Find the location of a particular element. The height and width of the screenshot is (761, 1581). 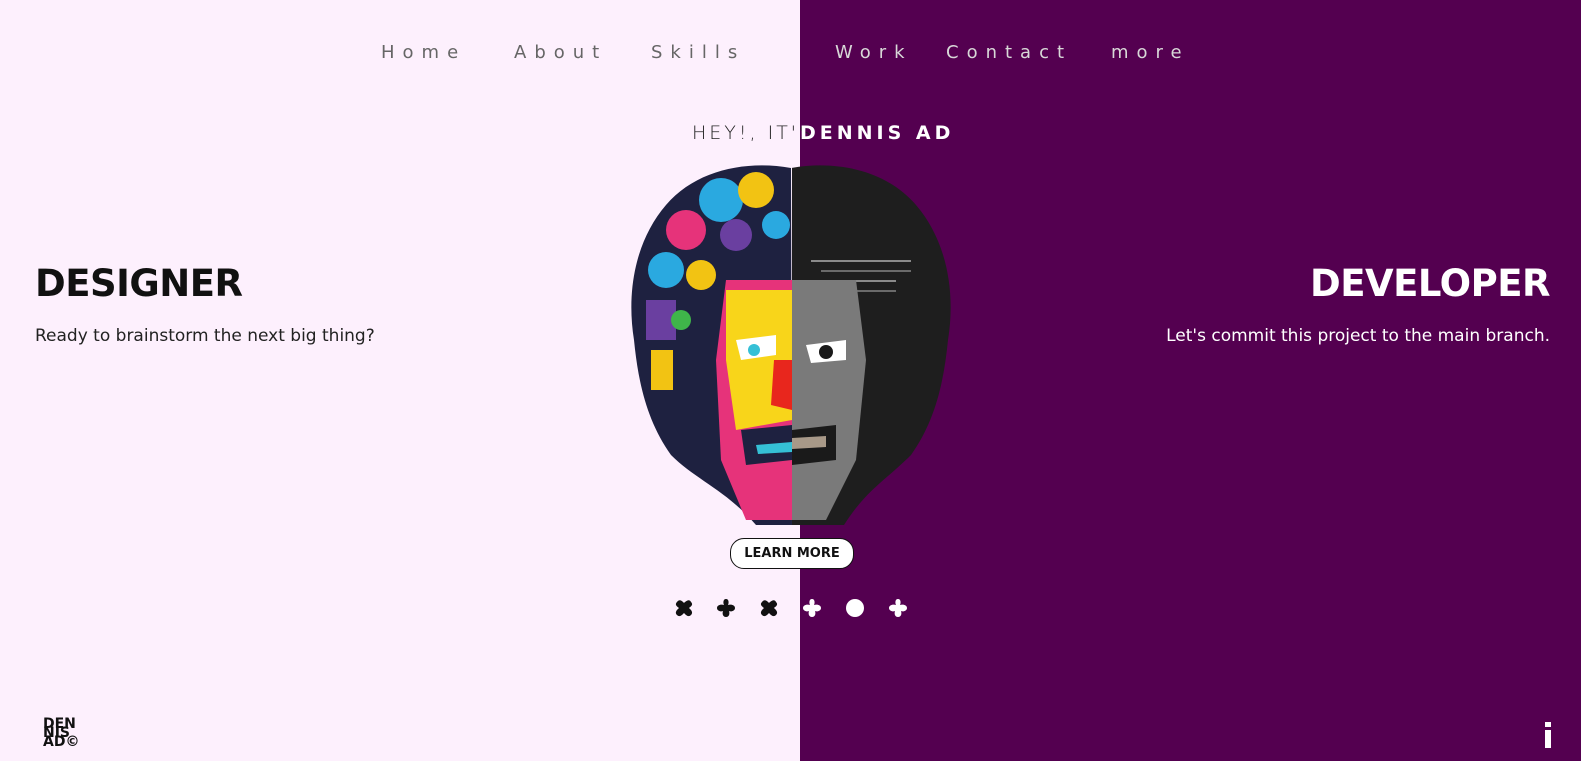

nav-work-link: Work is located at coordinates (874, 53).